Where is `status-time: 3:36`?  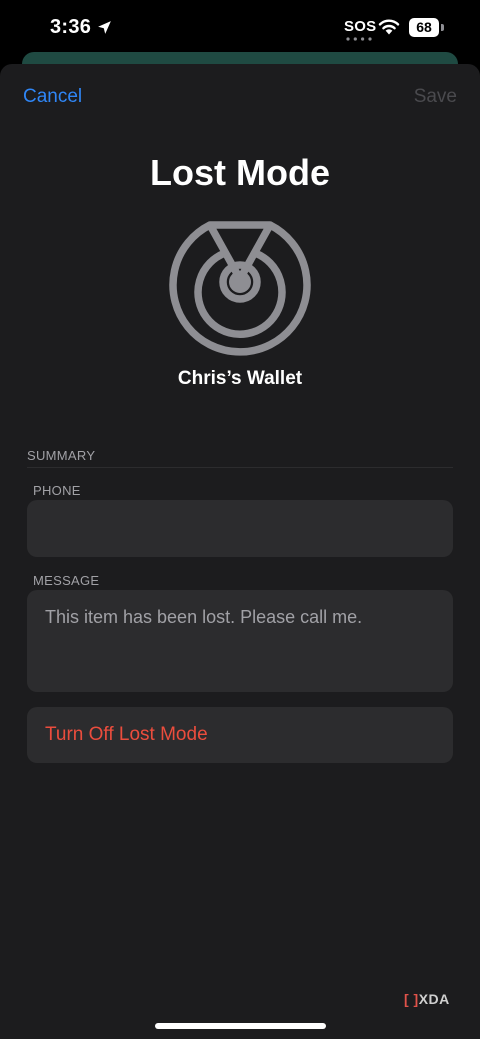
status-time: 3:36 is located at coordinates (71, 27).